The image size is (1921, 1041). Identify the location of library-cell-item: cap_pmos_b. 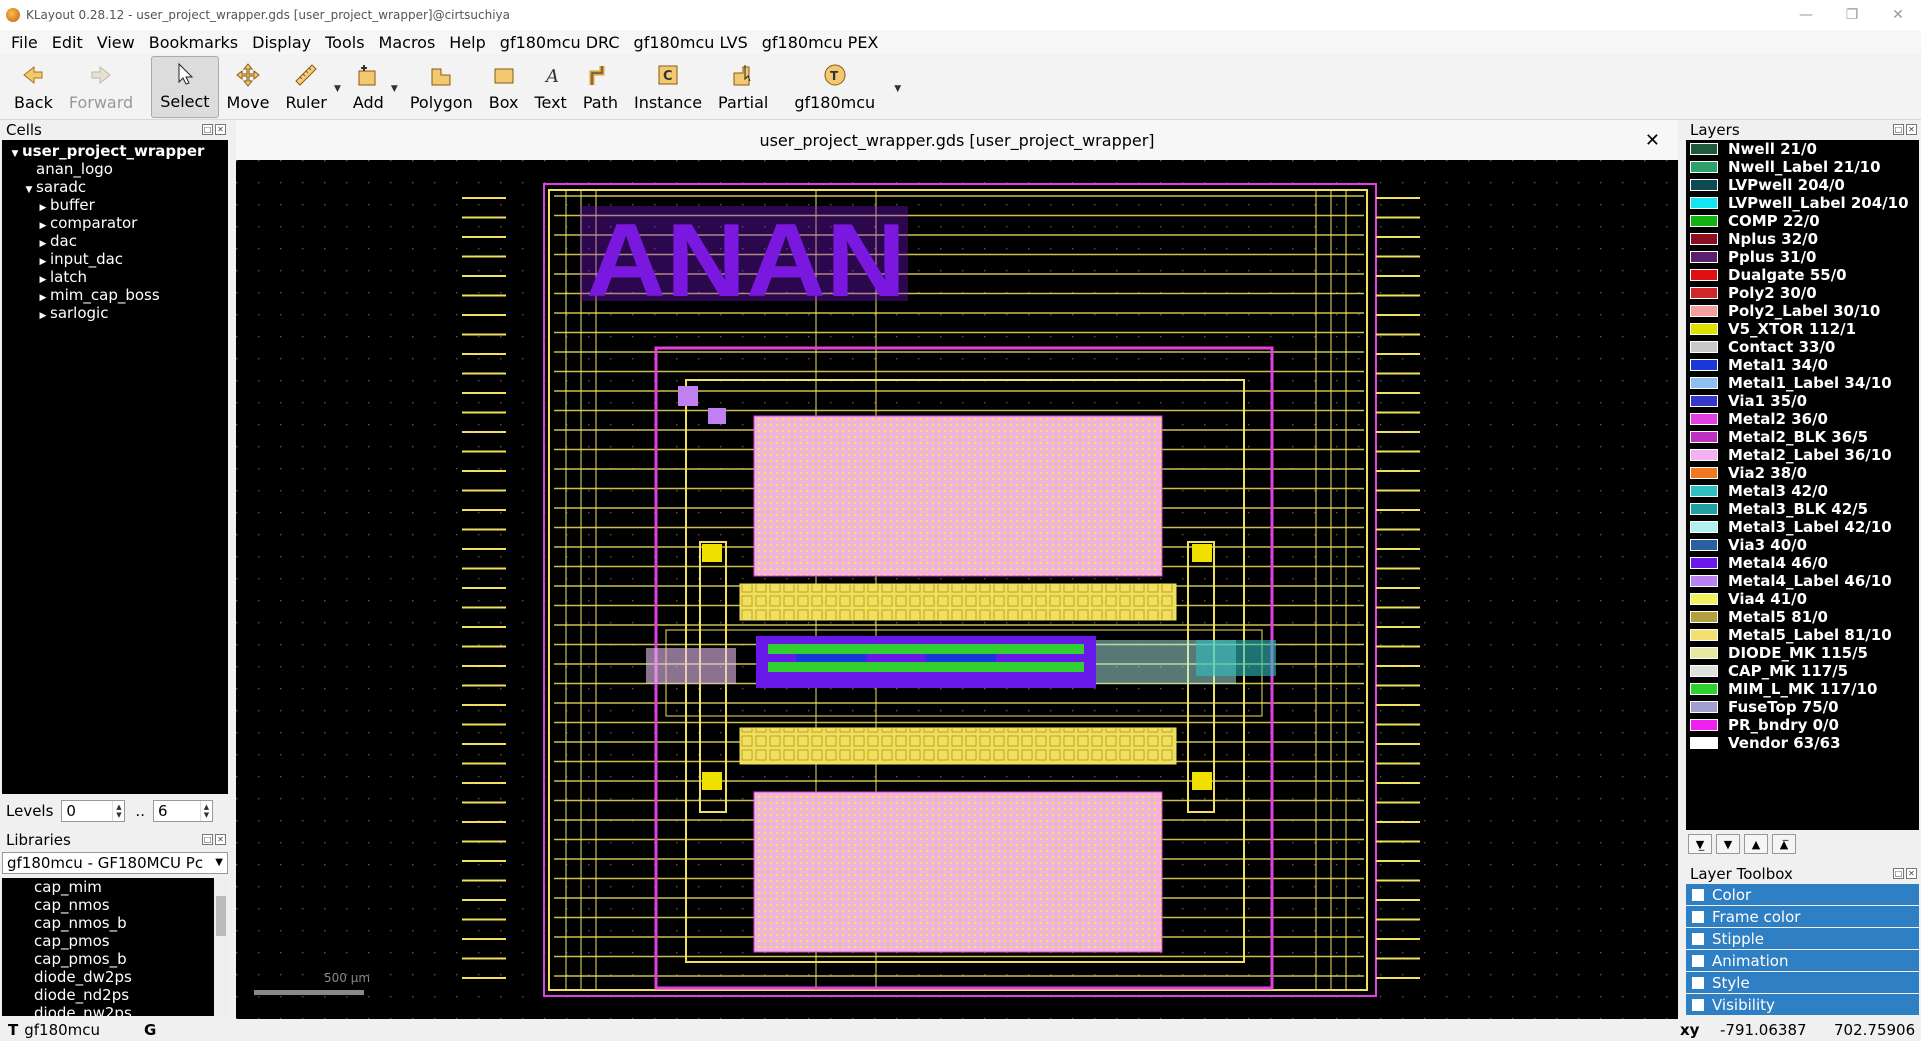
(115, 959).